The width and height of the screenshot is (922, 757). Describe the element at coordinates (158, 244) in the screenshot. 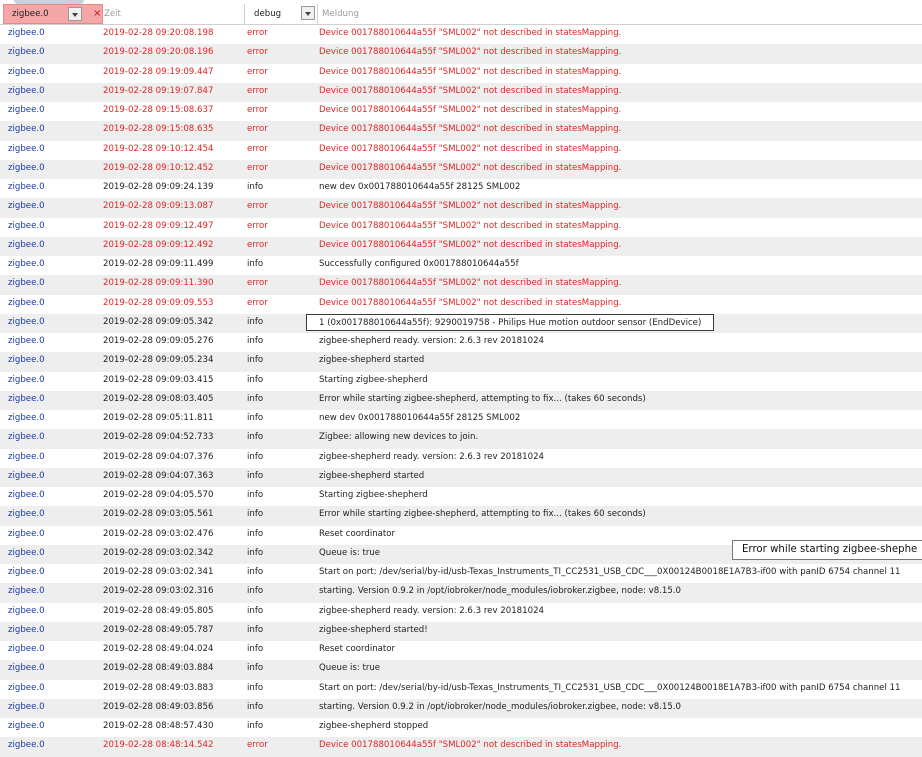

I see `log-timestamp: 2019-02-28 09:09:12.492` at that location.